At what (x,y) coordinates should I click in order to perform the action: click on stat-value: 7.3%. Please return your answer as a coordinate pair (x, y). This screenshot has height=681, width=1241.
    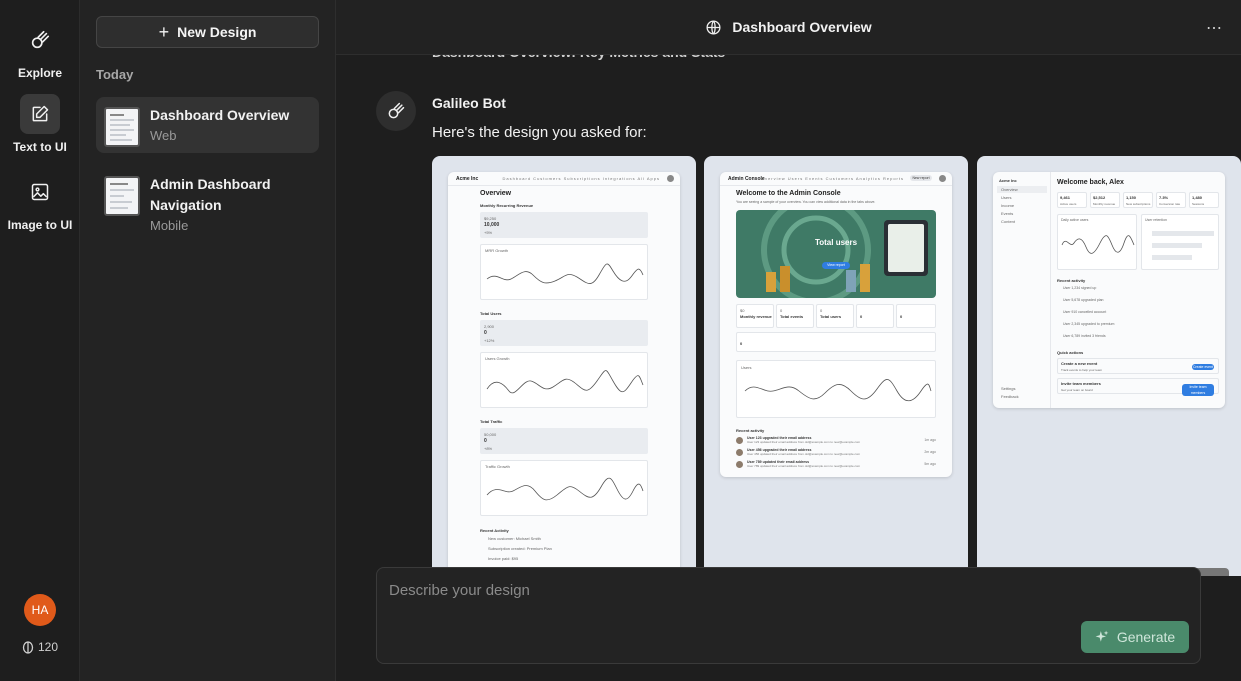
    Looking at the image, I should click on (1164, 197).